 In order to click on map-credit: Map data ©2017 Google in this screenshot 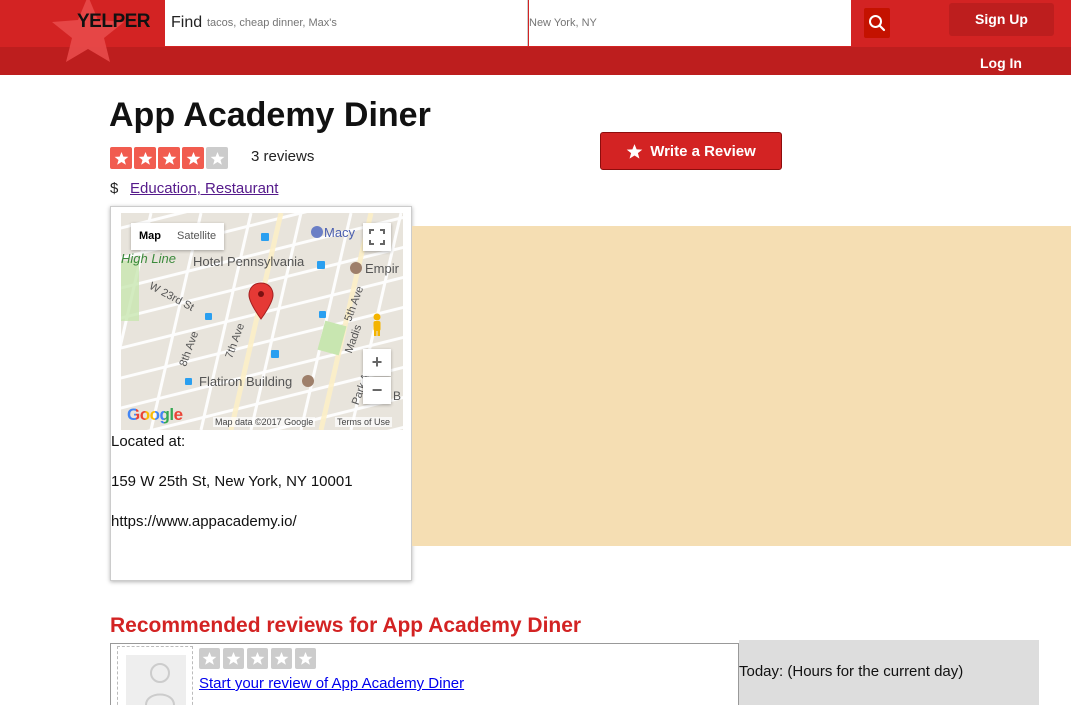, I will do `click(264, 422)`.